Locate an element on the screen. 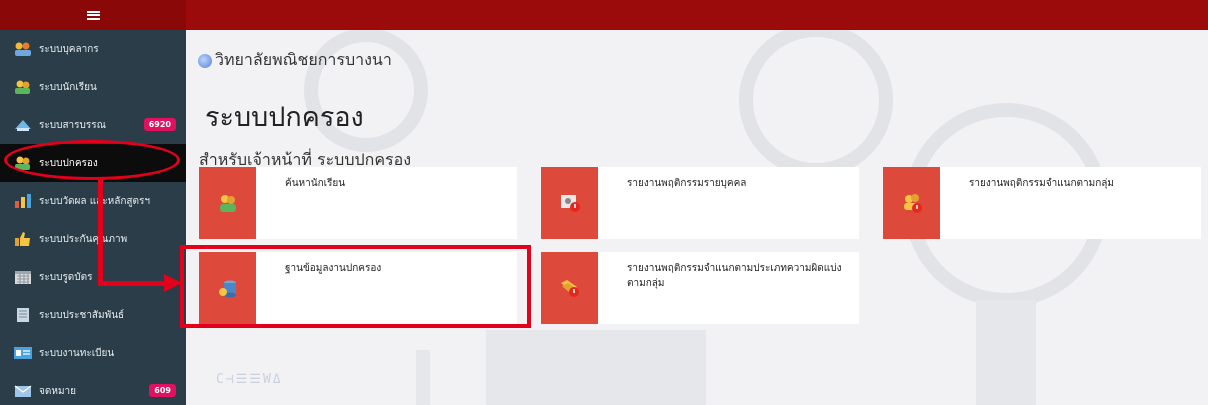 The image size is (1208, 405). sidebar-item-quality: ระบบประกันคุณภาพ is located at coordinates (93, 239).